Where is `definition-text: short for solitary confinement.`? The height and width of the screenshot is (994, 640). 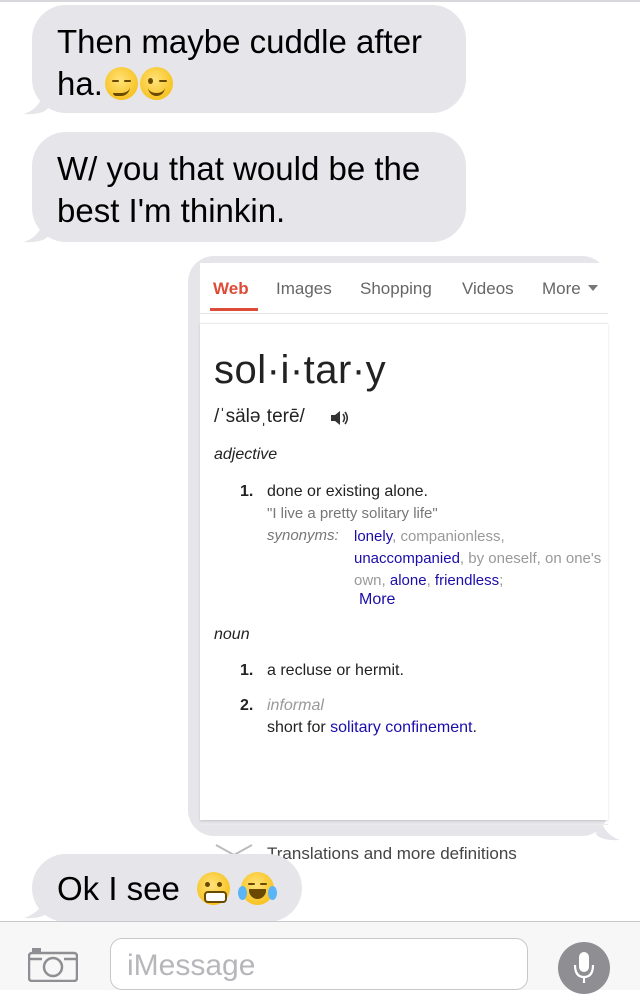
definition-text: short for solitary confinement. is located at coordinates (372, 728).